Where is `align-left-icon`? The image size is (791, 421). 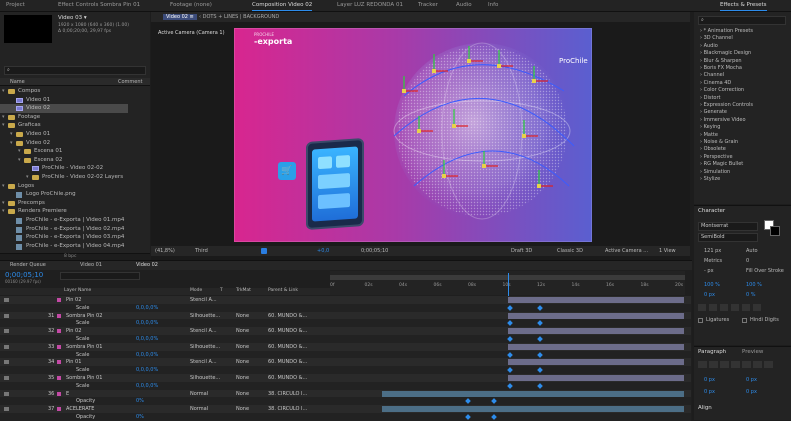
align-left-icon is located at coordinates (702, 364).